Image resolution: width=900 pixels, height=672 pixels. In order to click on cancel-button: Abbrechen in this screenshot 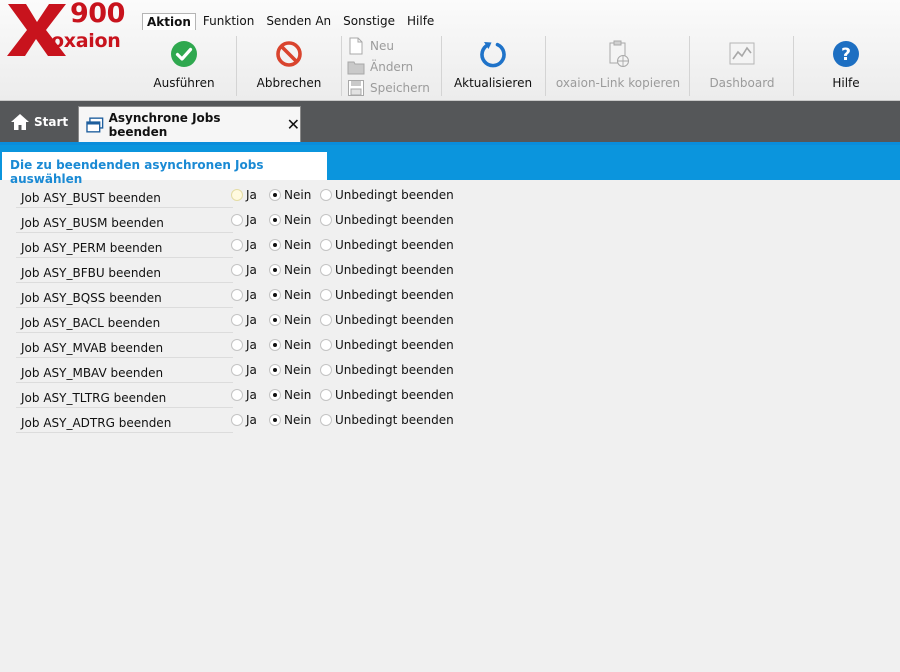, I will do `click(289, 66)`.